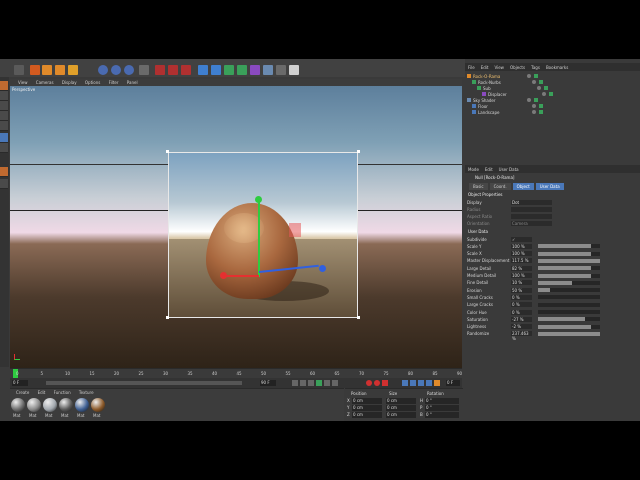 This screenshot has height=480, width=640. What do you see at coordinates (4, 138) in the screenshot?
I see `axis-mode-icon` at bounding box center [4, 138].